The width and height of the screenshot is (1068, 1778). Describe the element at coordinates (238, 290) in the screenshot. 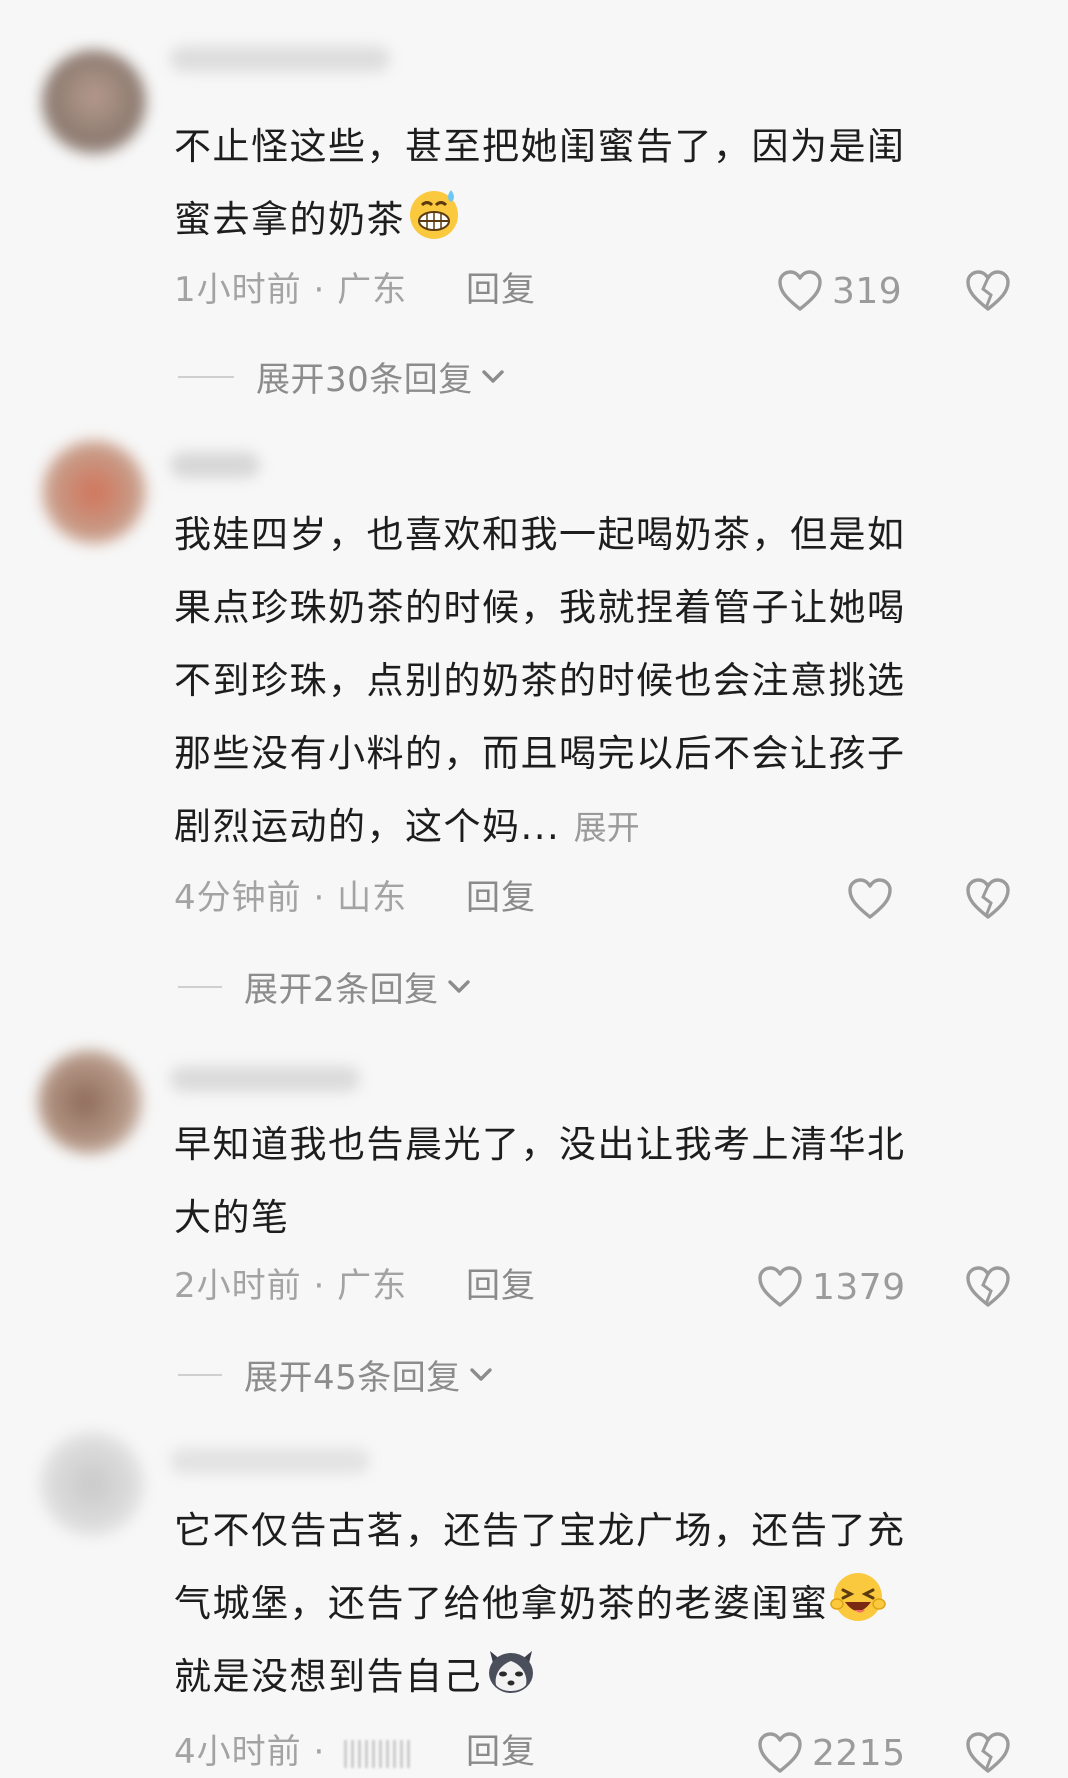

I see `timestamp: 1小时前` at that location.